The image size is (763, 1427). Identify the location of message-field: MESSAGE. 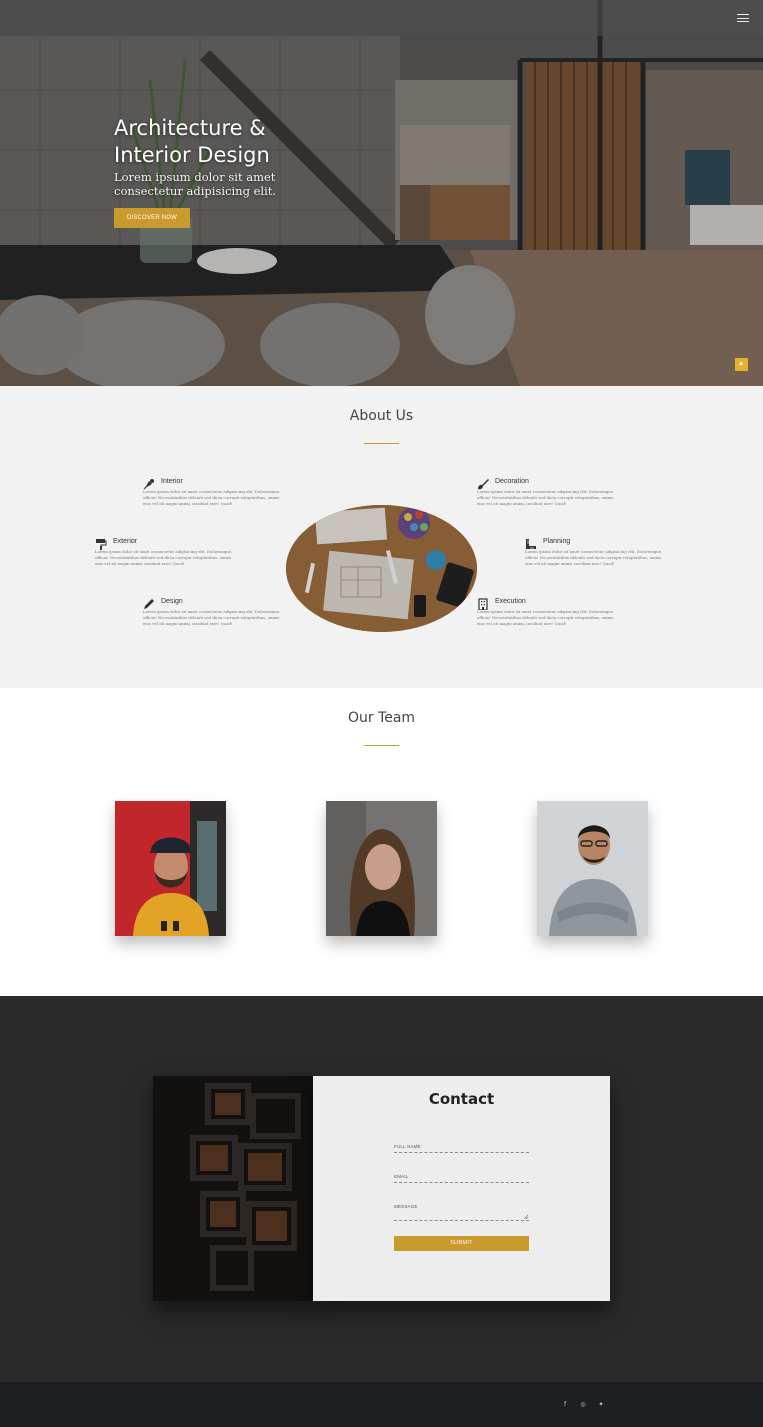
(461, 1212).